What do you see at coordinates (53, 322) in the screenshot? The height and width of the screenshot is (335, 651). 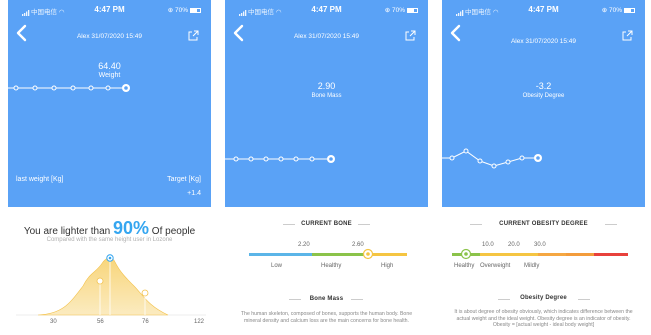 I see `dist-axis-label: 30` at bounding box center [53, 322].